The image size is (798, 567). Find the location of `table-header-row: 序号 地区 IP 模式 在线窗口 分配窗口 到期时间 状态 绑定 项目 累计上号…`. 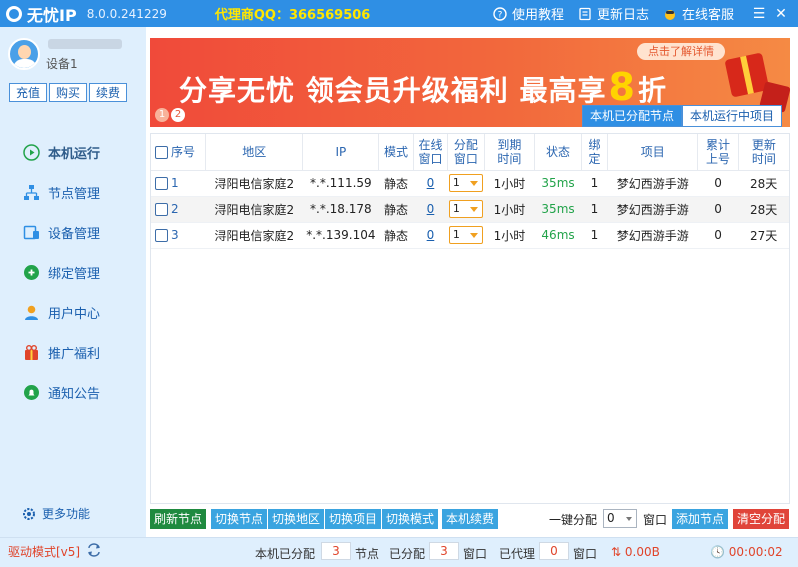

table-header-row: 序号 地区 IP 模式 在线窗口 分配窗口 到期时间 状态 绑定 项目 累计上号… is located at coordinates (470, 152).